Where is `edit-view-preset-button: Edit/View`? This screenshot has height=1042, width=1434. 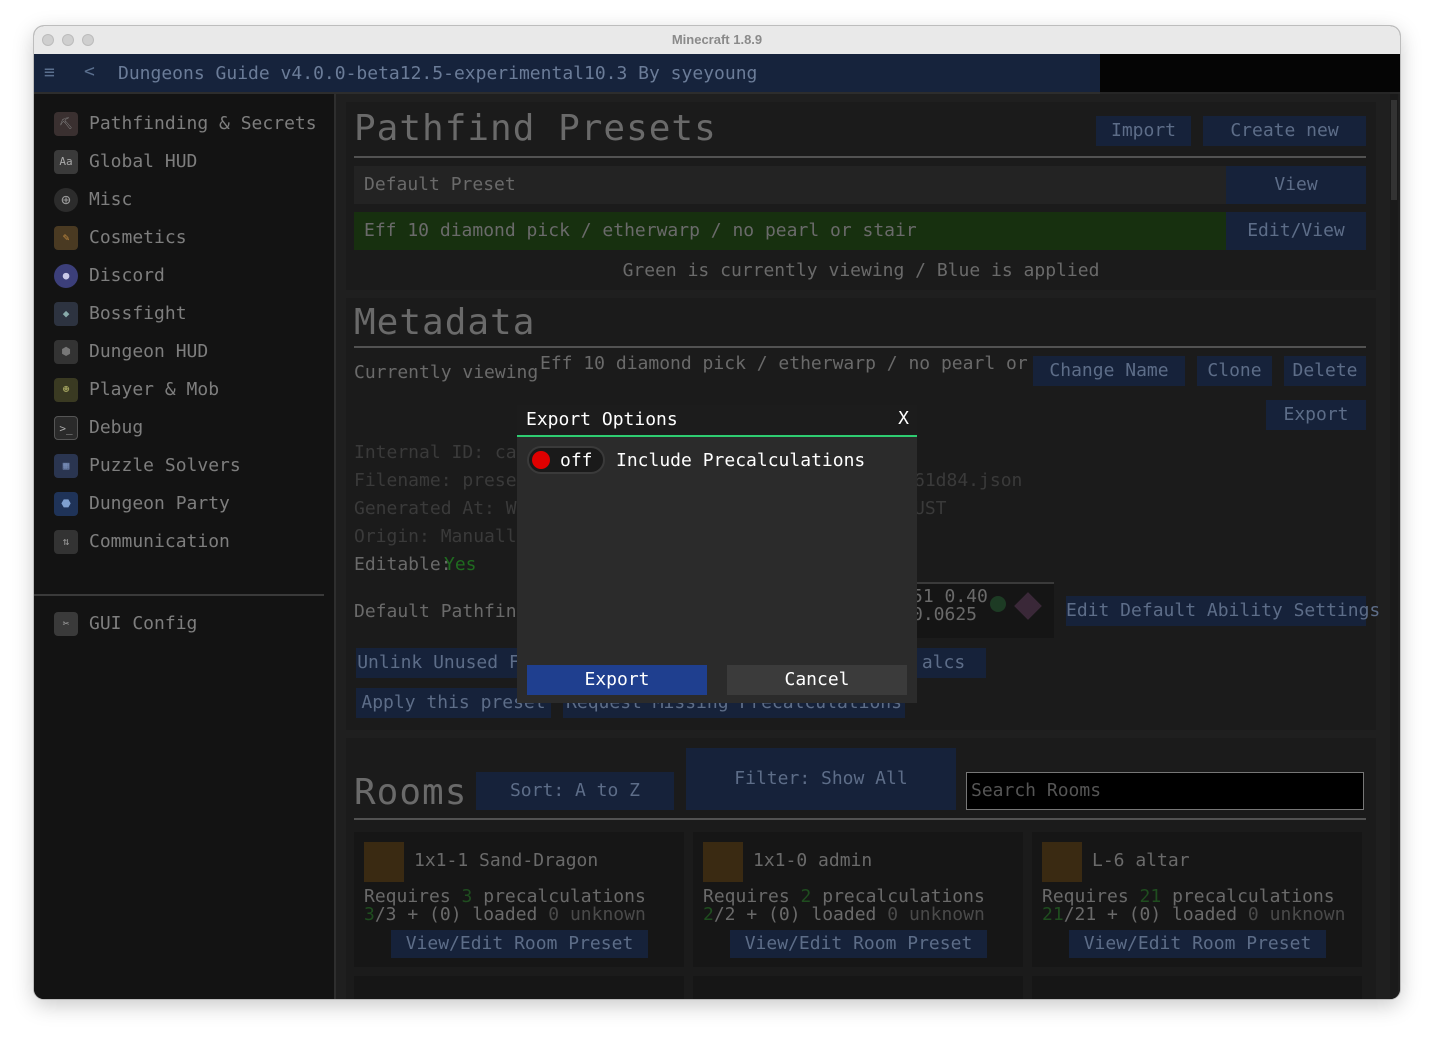
edit-view-preset-button: Edit/View is located at coordinates (1296, 231).